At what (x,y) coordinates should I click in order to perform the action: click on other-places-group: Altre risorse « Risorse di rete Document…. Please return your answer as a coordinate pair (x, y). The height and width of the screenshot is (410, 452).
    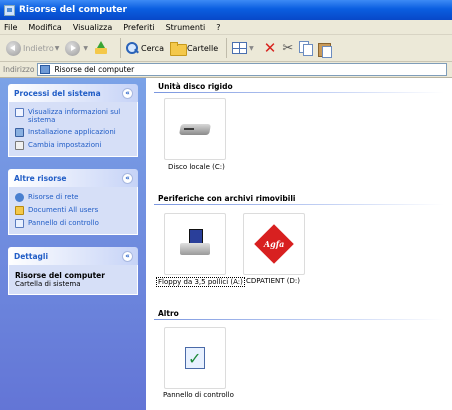
    Looking at the image, I should click on (73, 202).